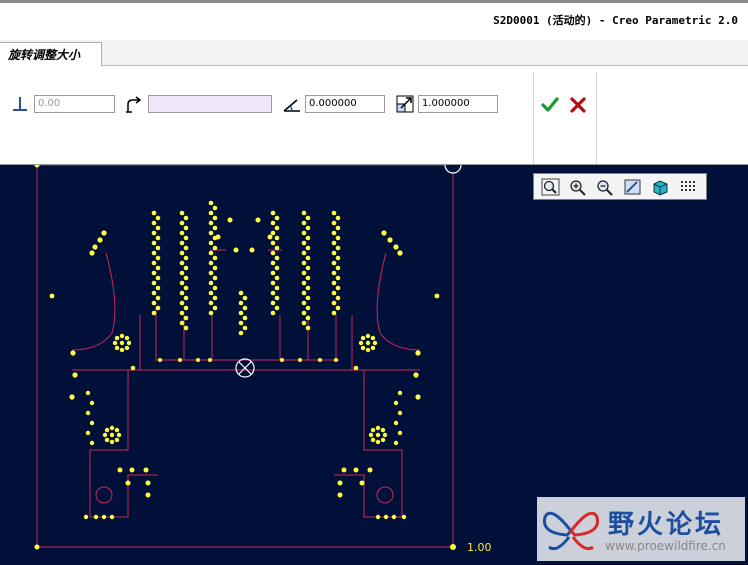  Describe the element at coordinates (632, 187) in the screenshot. I see `repaint-icon` at that location.